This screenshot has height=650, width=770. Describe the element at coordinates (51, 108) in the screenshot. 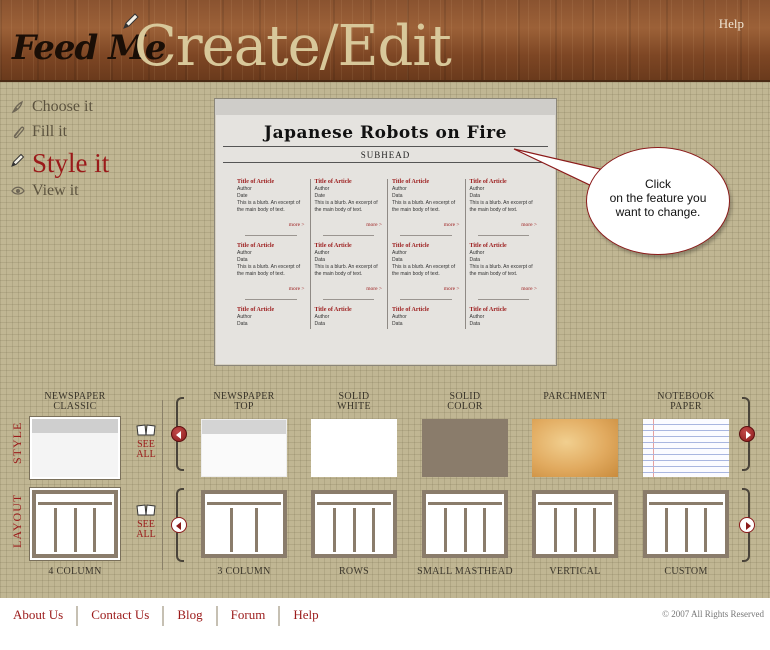

I see `step-choose-it: Choose it` at that location.